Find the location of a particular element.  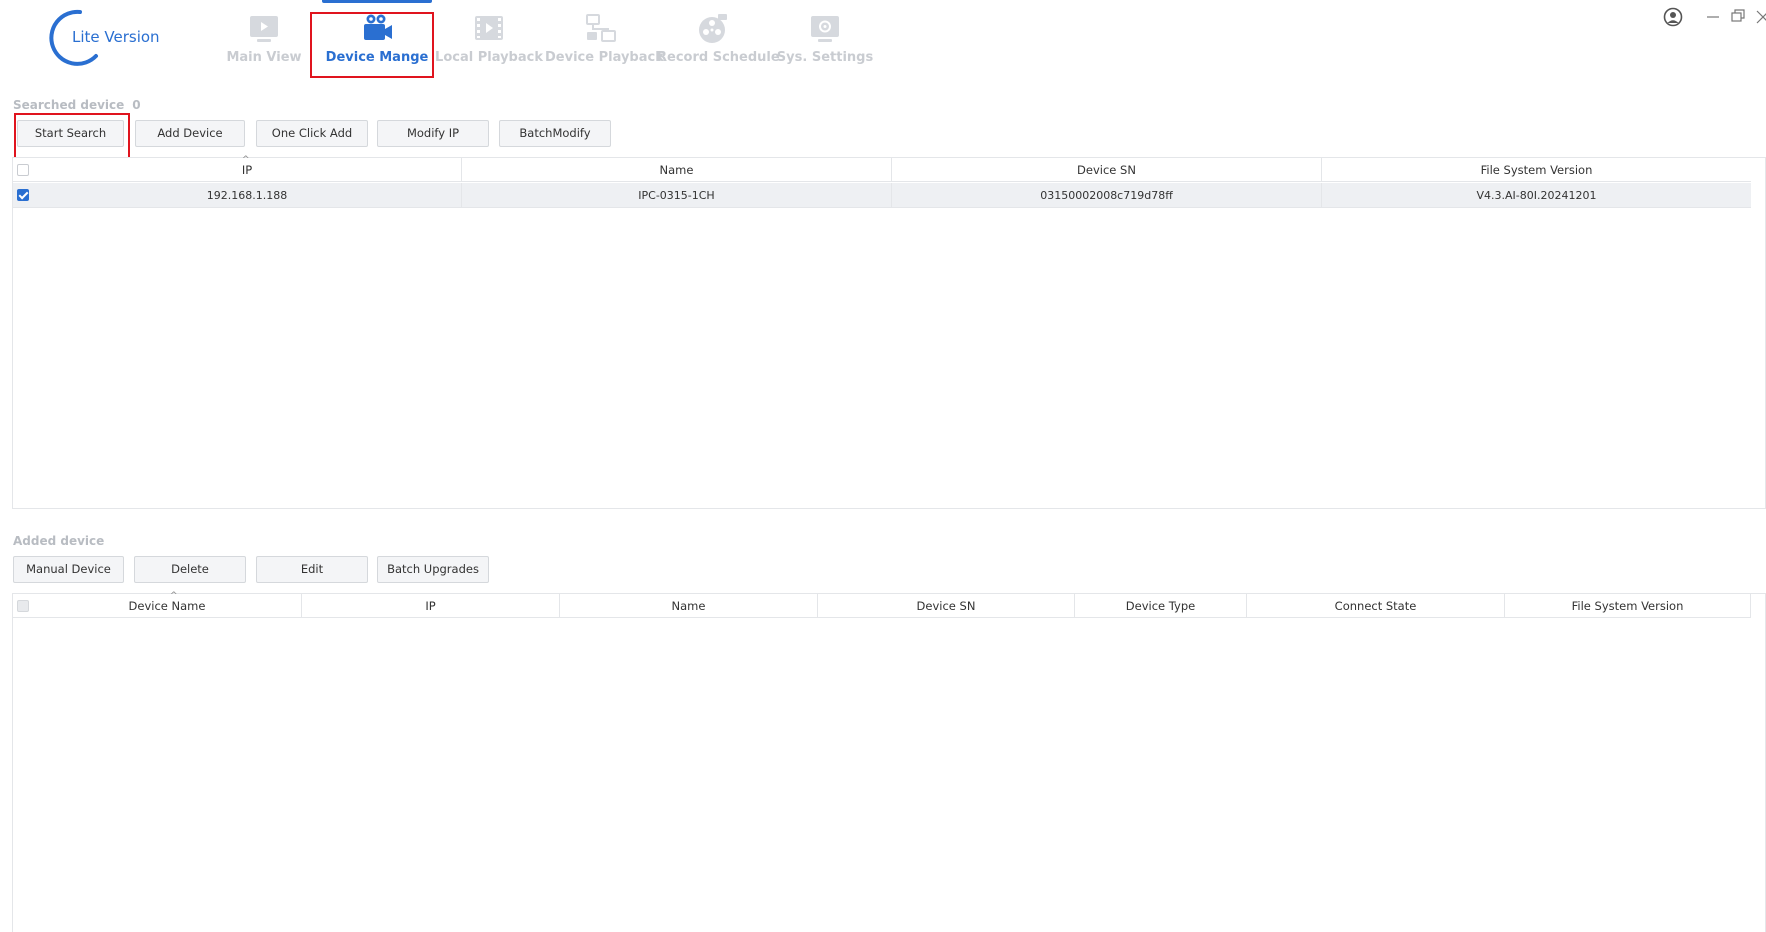

searched-device-count: 0 is located at coordinates (136, 105).